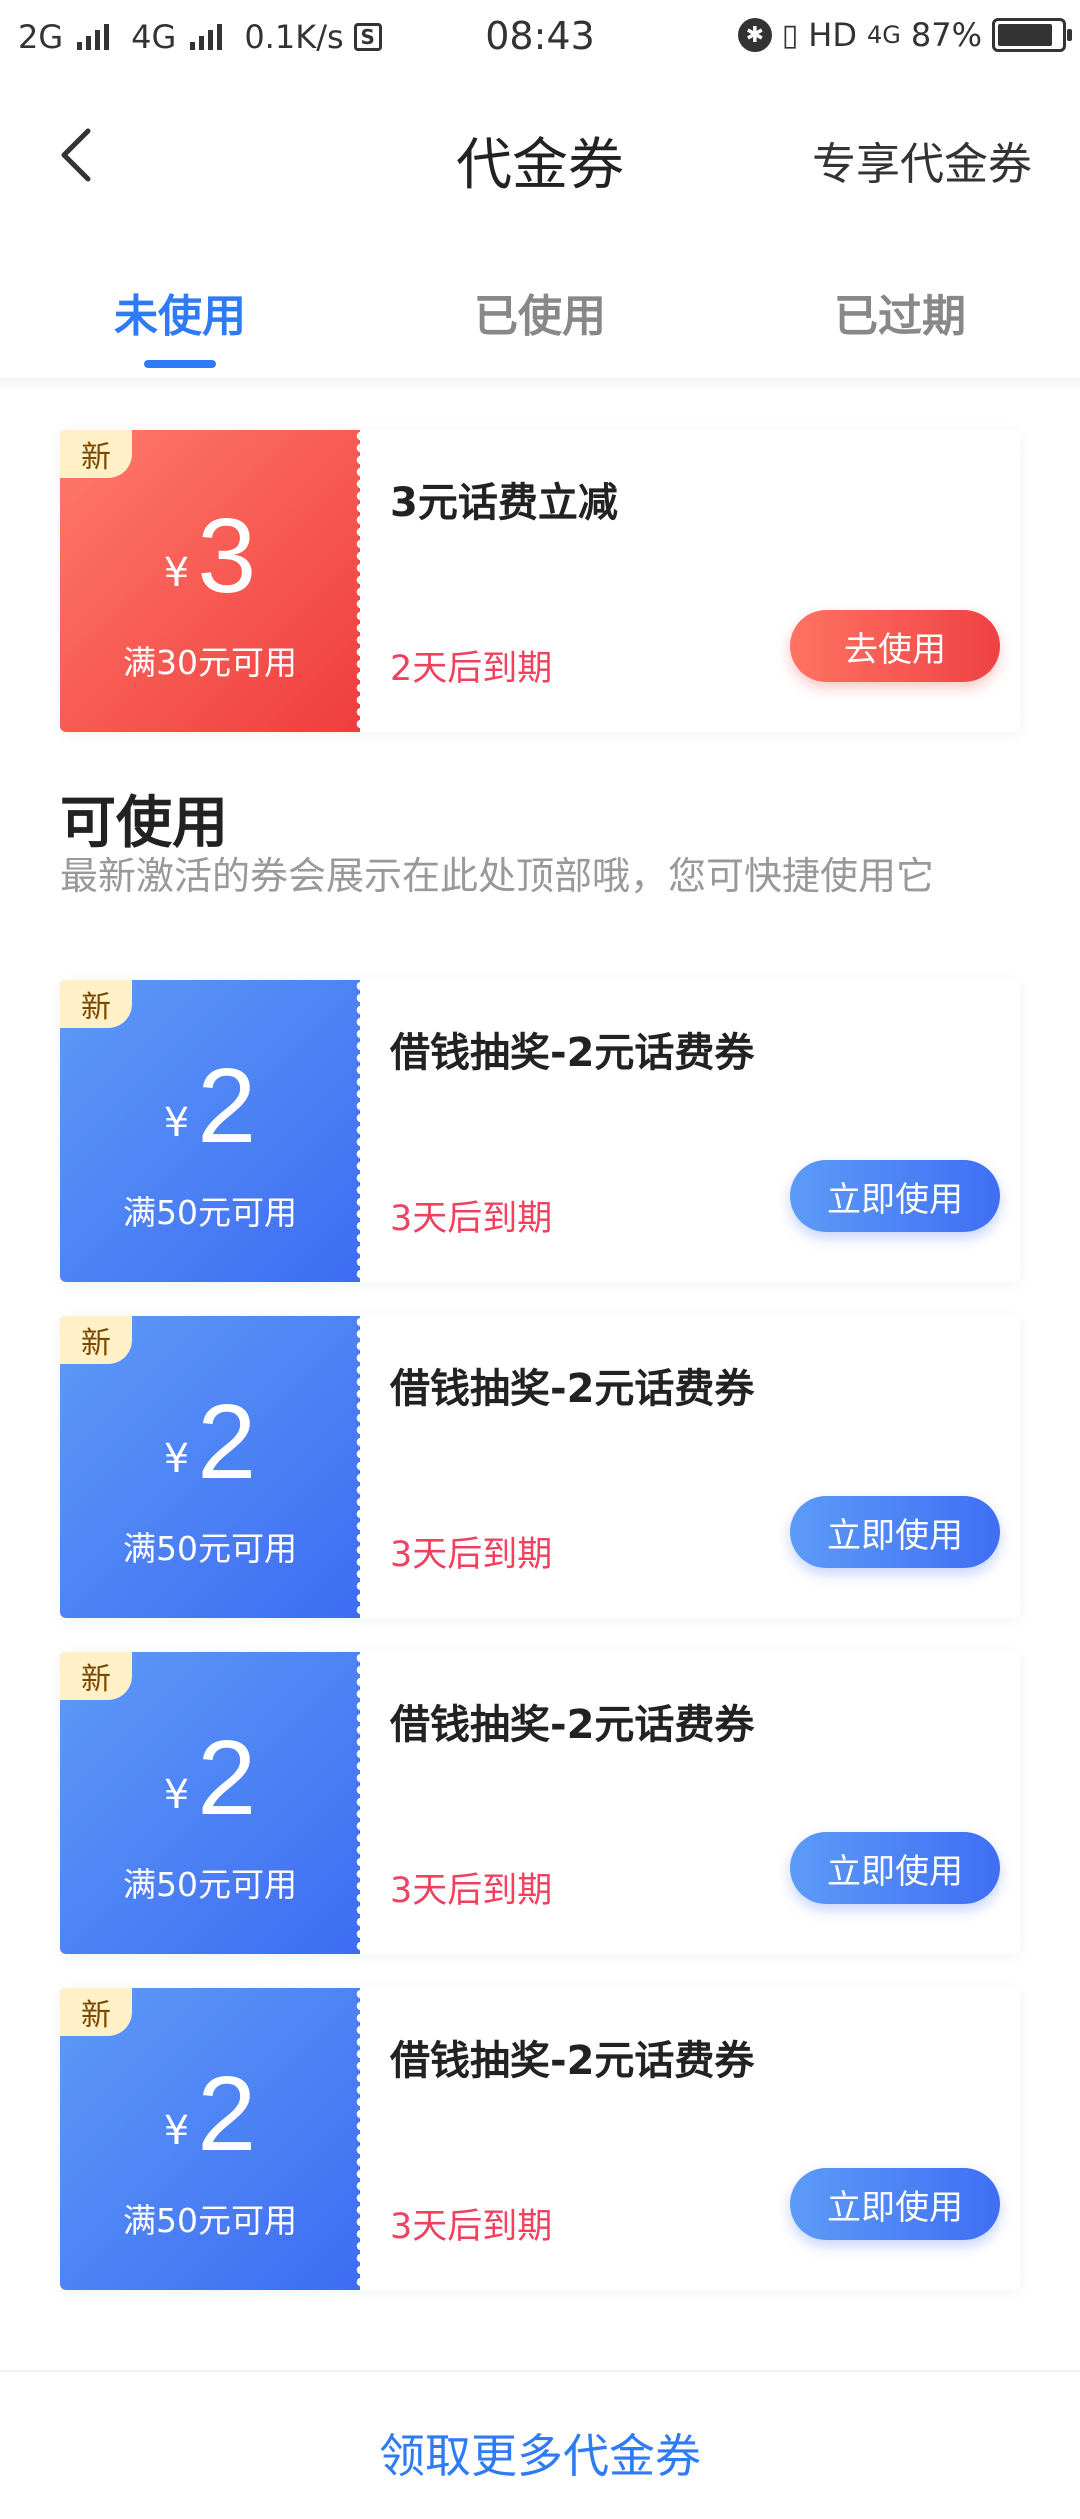 The height and width of the screenshot is (2519, 1080). Describe the element at coordinates (210, 662) in the screenshot. I see `coupon-condition: 满30元可用` at that location.